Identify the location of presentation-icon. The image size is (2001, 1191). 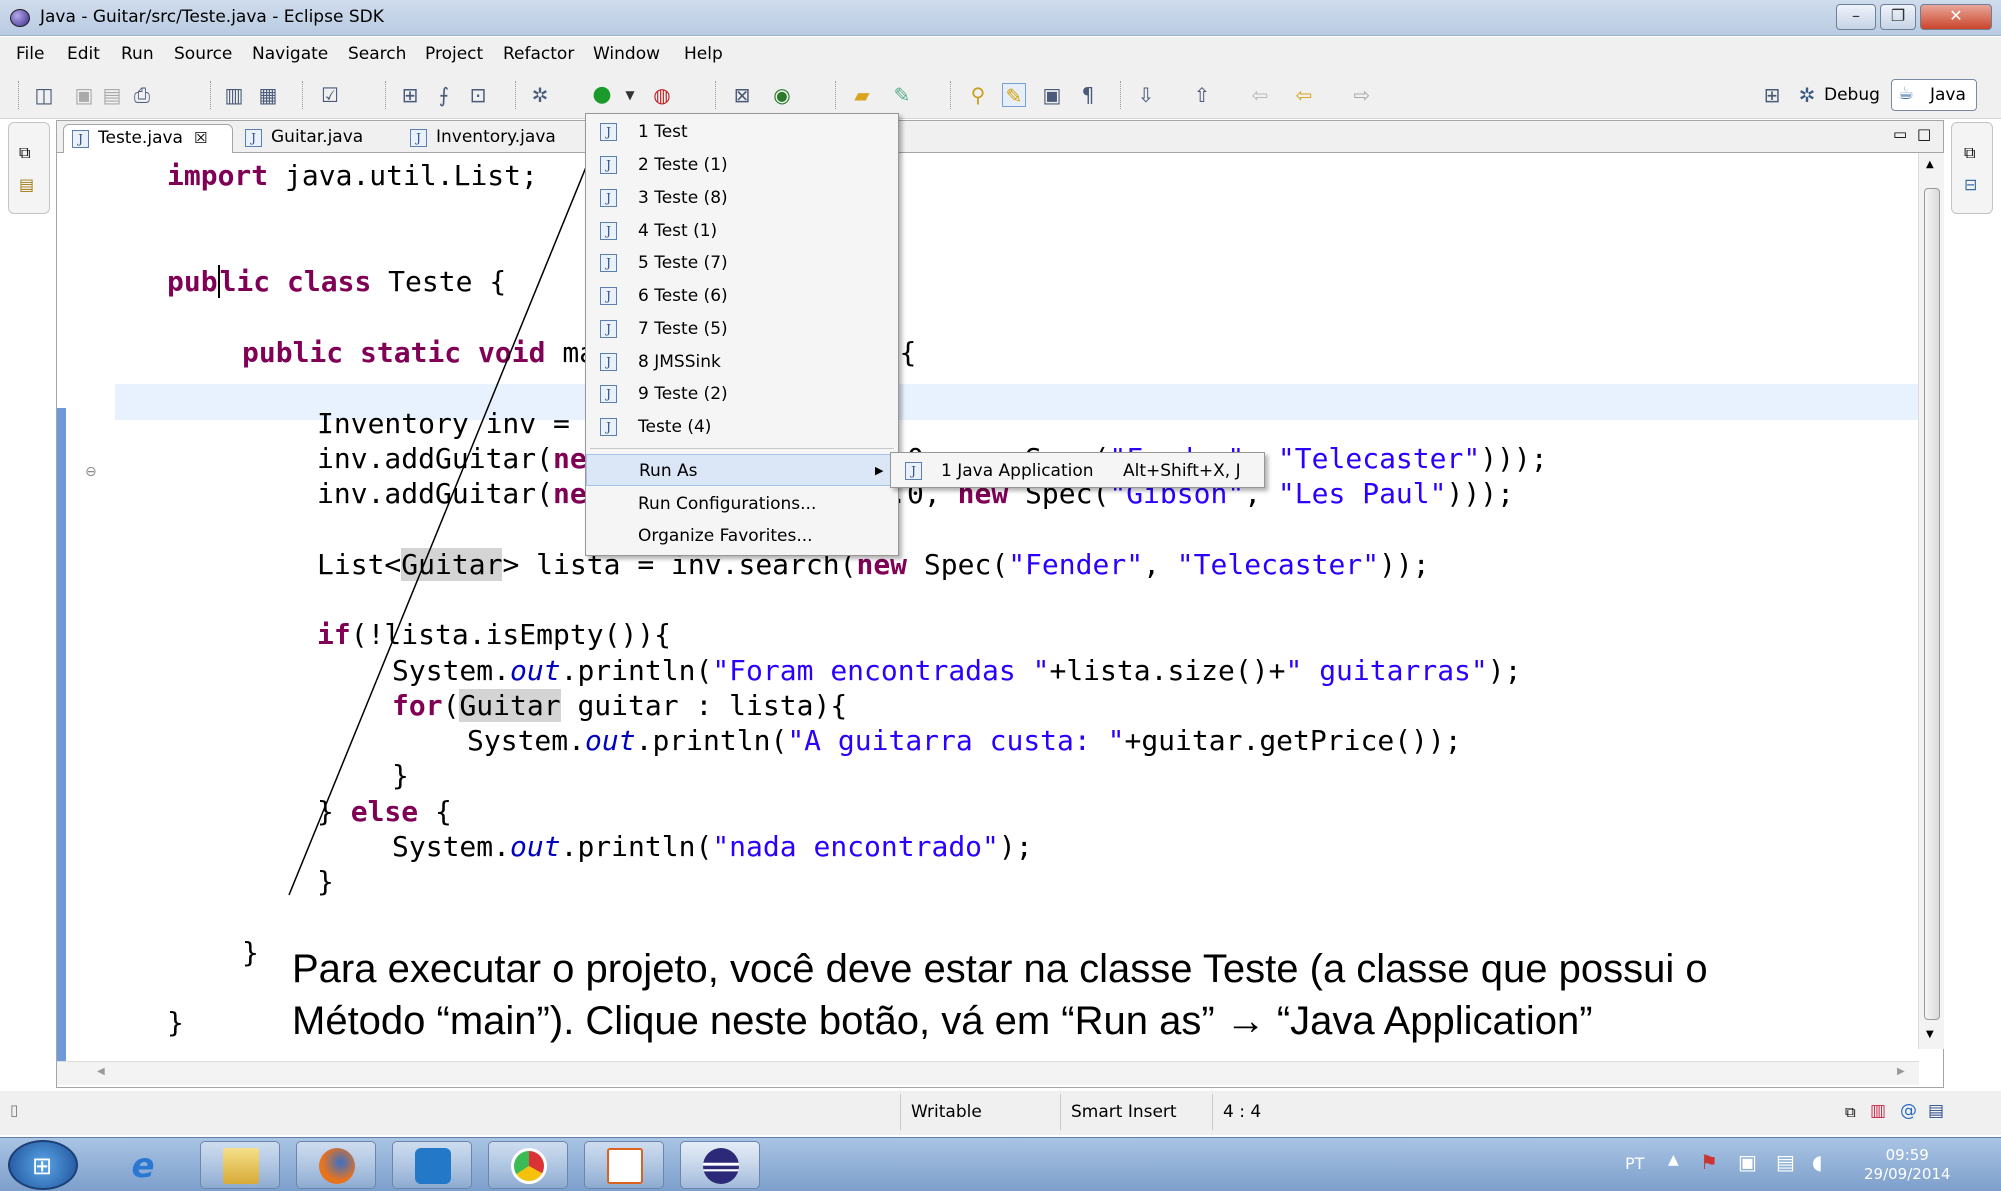
(625, 1166).